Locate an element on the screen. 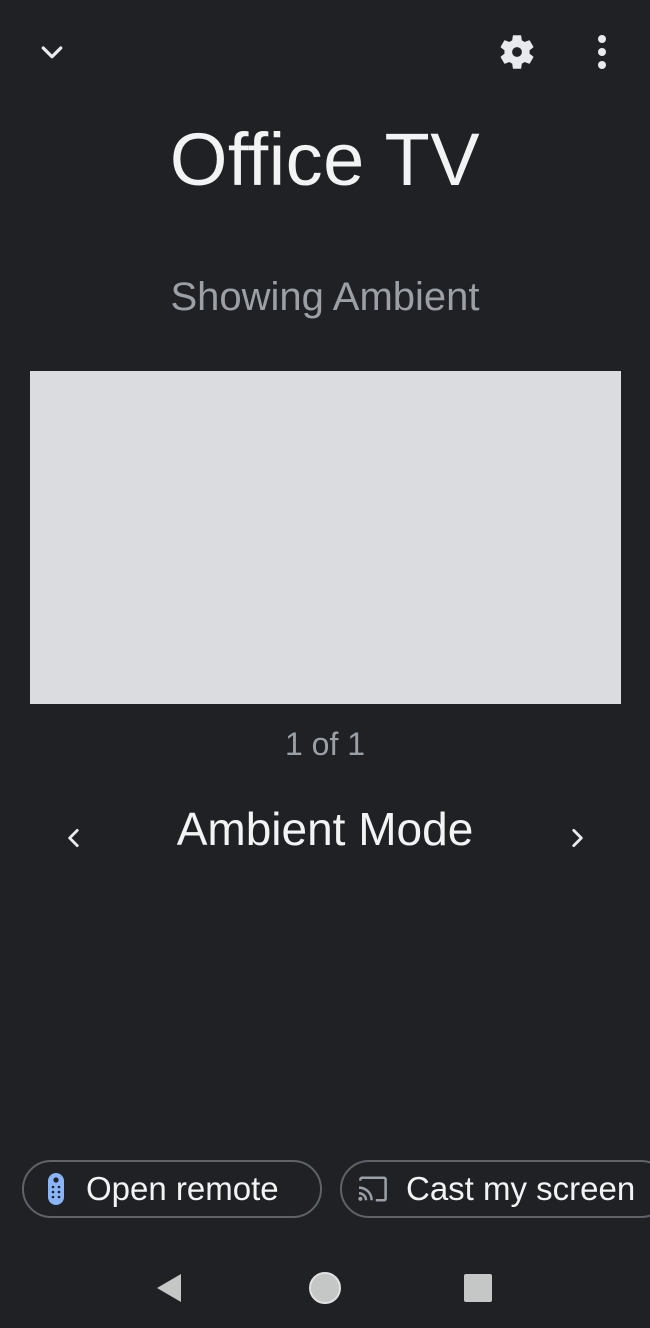  system-back-button is located at coordinates (170, 1288).